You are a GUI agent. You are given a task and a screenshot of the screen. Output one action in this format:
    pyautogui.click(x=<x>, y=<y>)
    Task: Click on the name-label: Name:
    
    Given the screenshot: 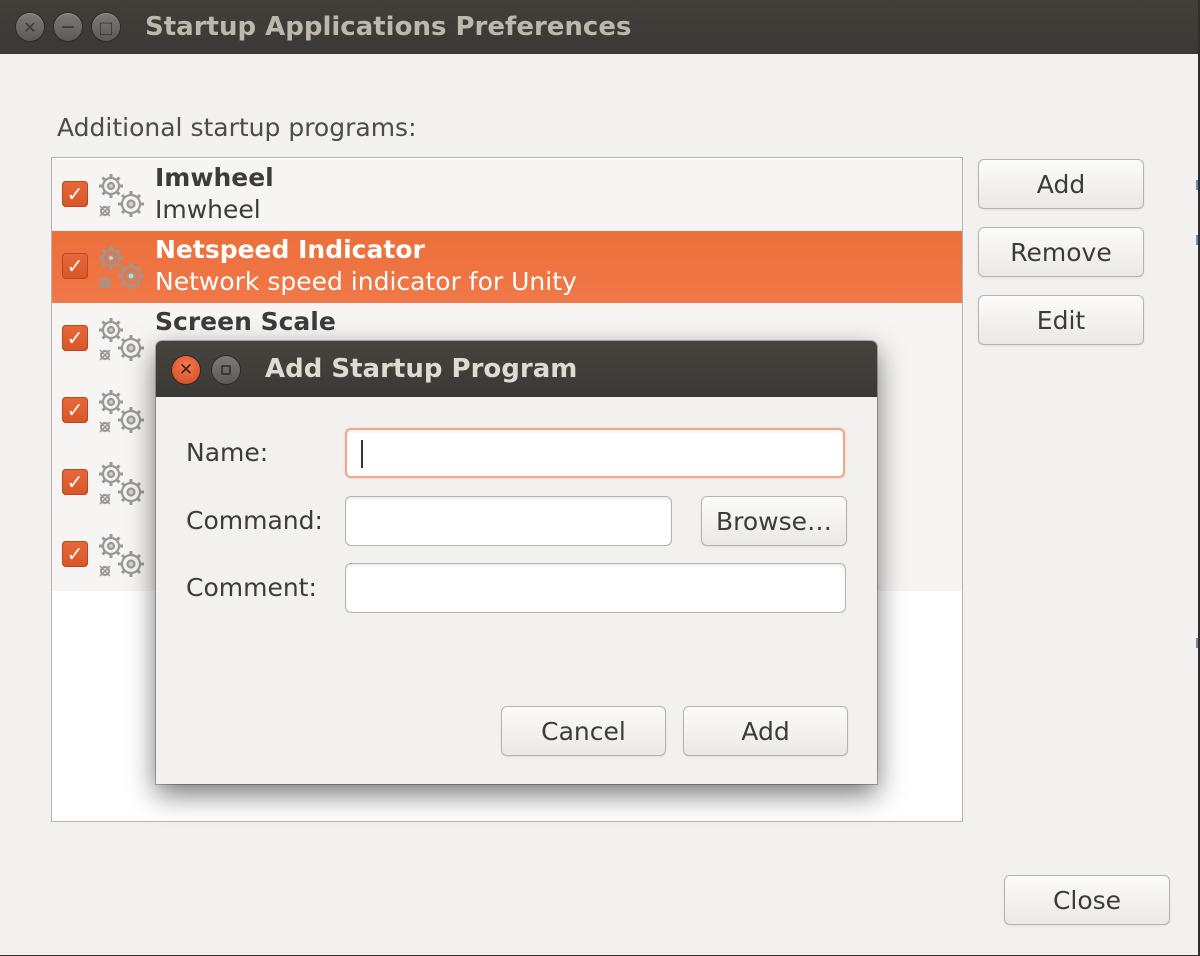 What is the action you would take?
    pyautogui.click(x=227, y=452)
    